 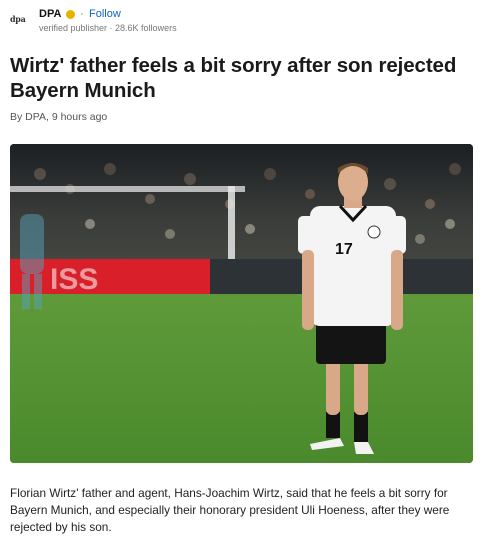 What do you see at coordinates (74, 279) in the screenshot?
I see `stadium-banner-text: ISS` at bounding box center [74, 279].